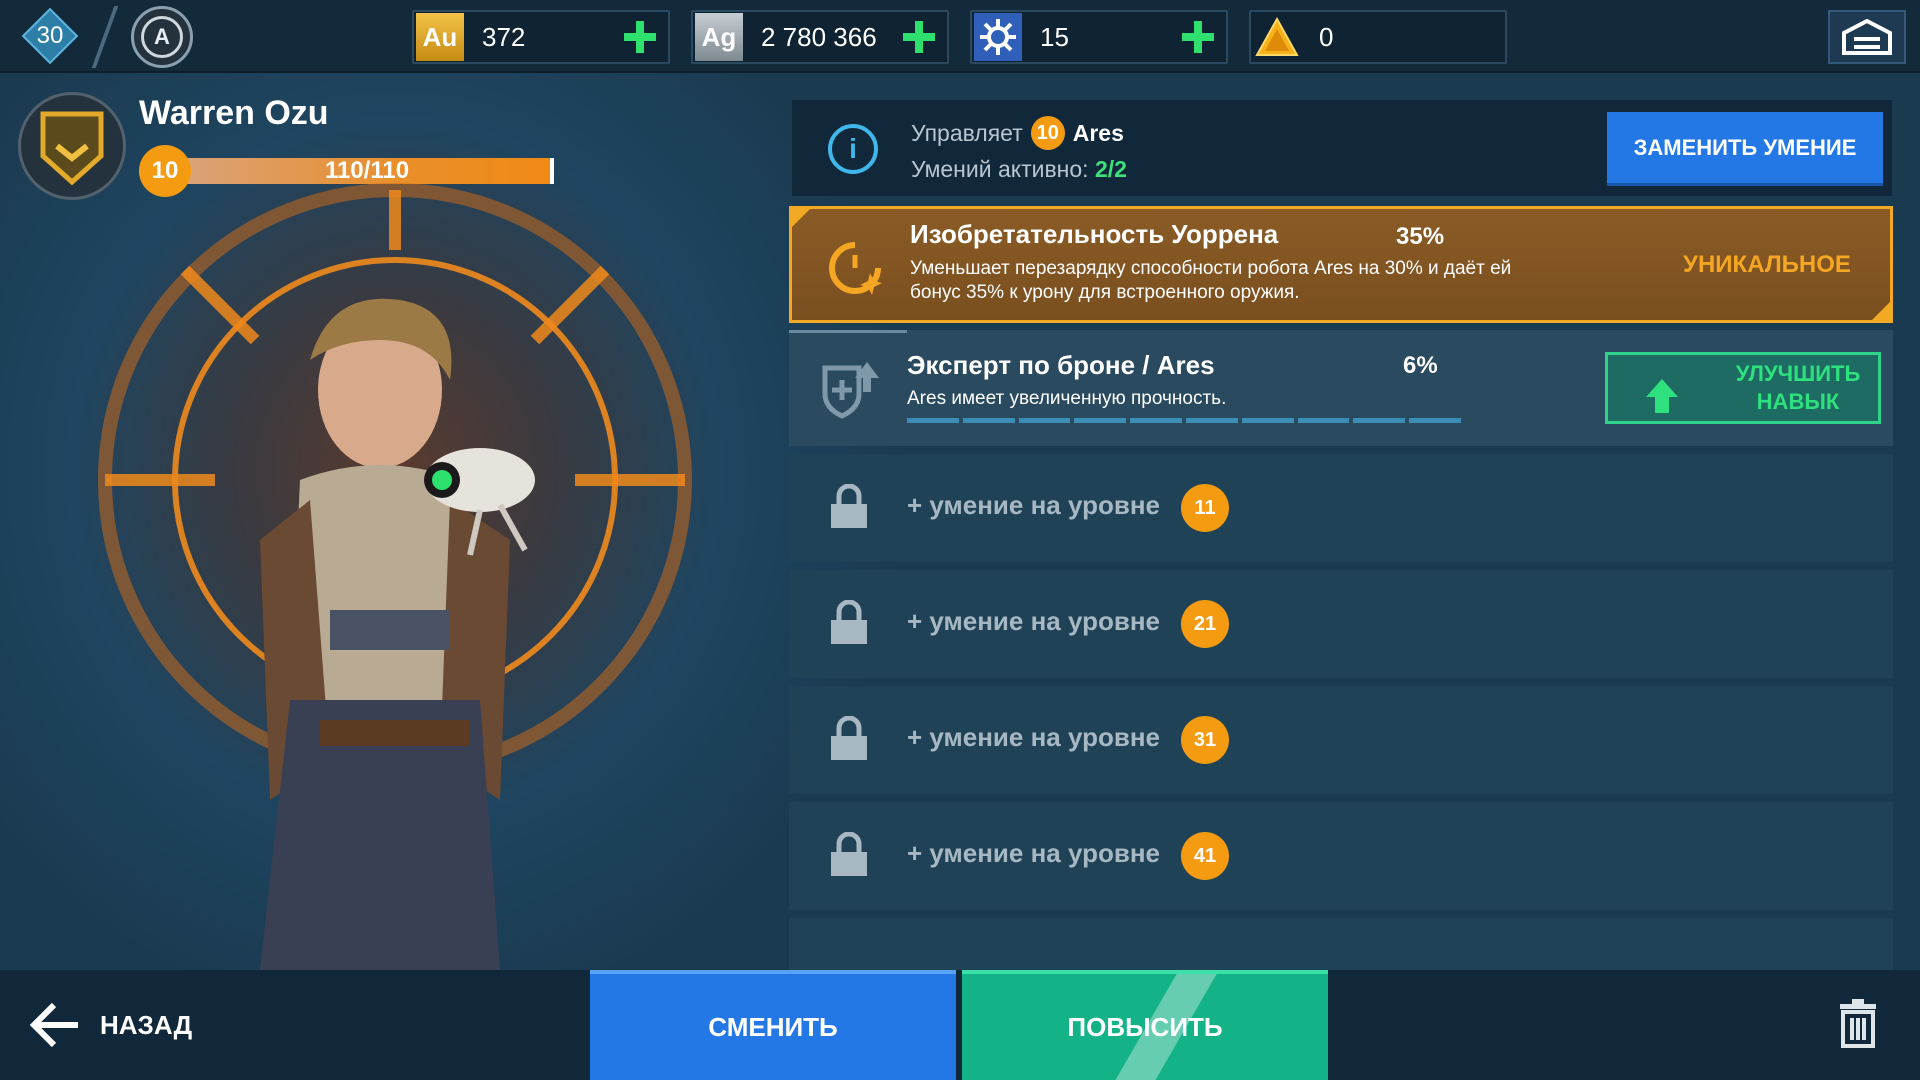  Describe the element at coordinates (853, 149) in the screenshot. I see `info-icon: i` at that location.